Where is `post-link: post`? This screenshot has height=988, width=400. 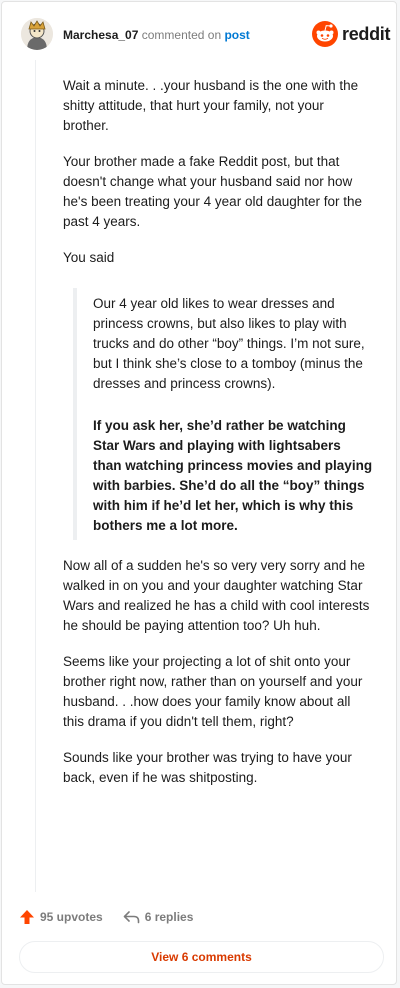
post-link: post is located at coordinates (236, 35).